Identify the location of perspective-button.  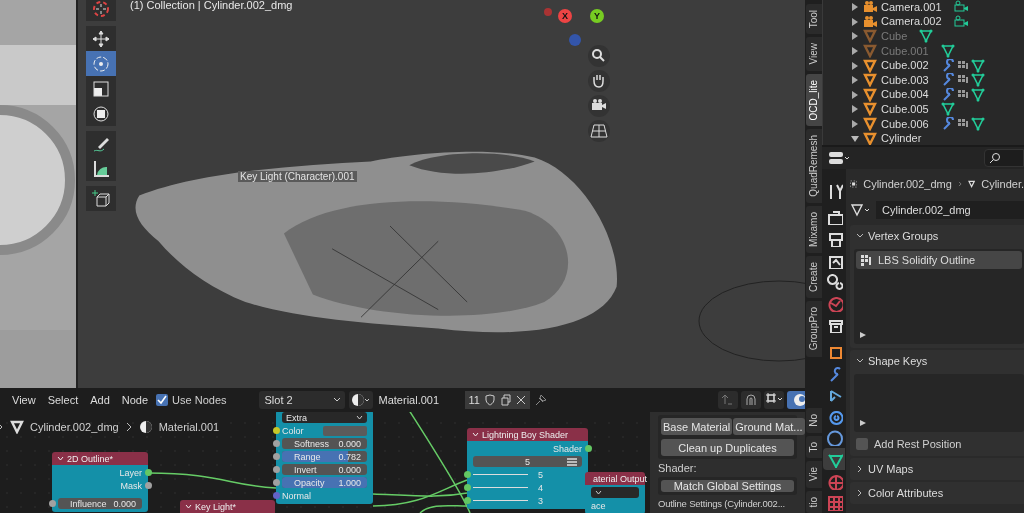
(599, 131).